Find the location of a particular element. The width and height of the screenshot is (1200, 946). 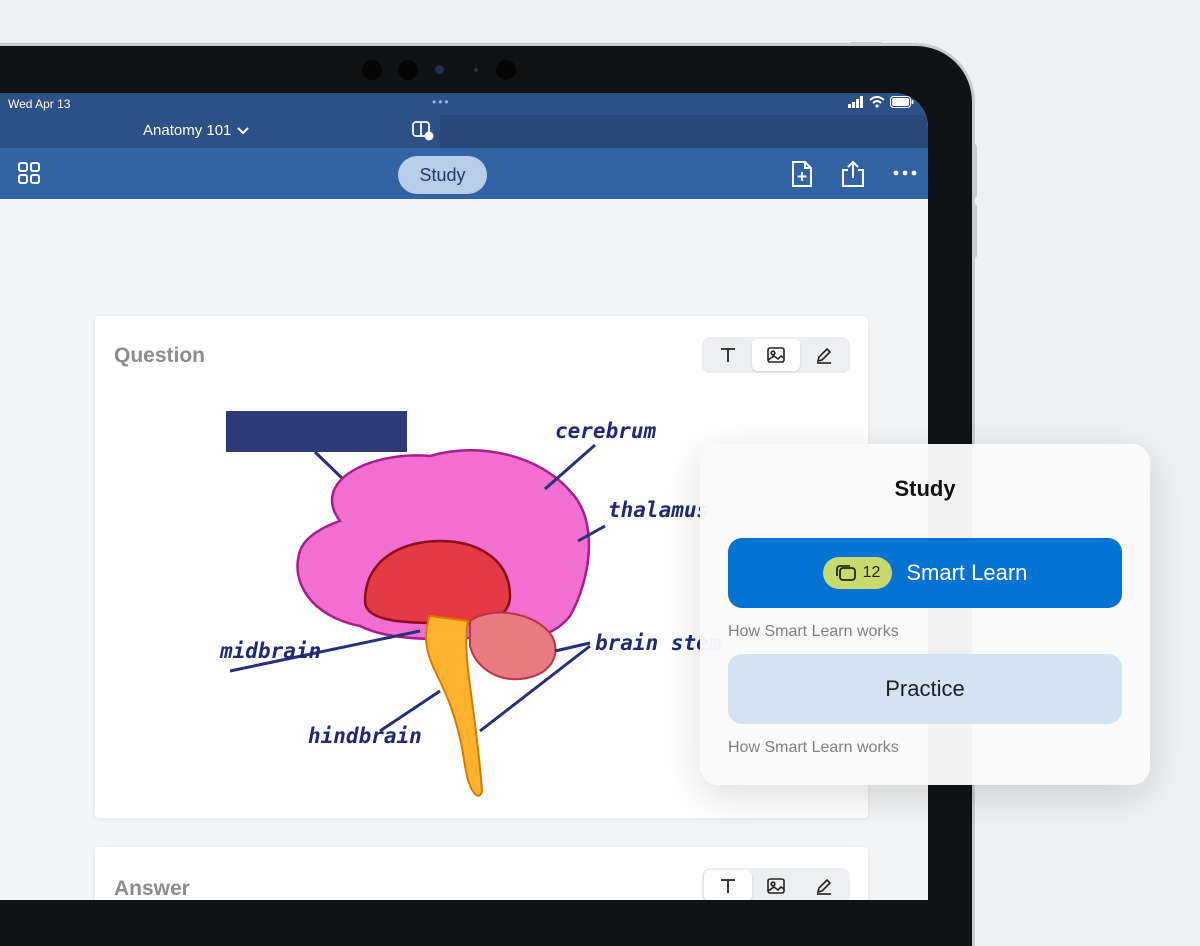

answer-card: Answer is located at coordinates (481, 873).